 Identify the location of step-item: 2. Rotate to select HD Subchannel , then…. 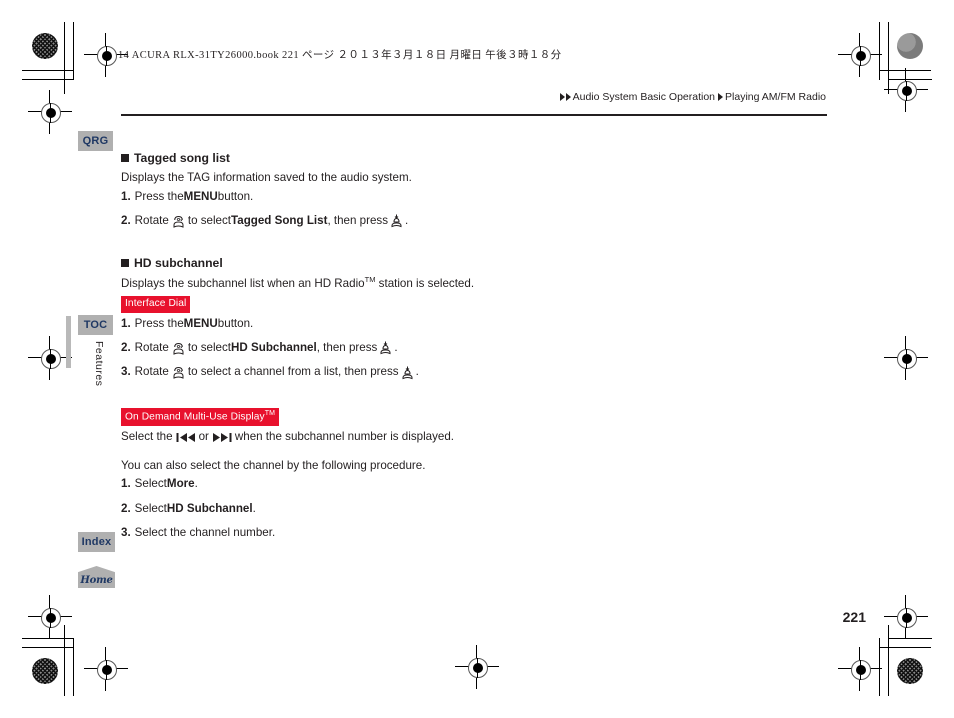
(471, 348).